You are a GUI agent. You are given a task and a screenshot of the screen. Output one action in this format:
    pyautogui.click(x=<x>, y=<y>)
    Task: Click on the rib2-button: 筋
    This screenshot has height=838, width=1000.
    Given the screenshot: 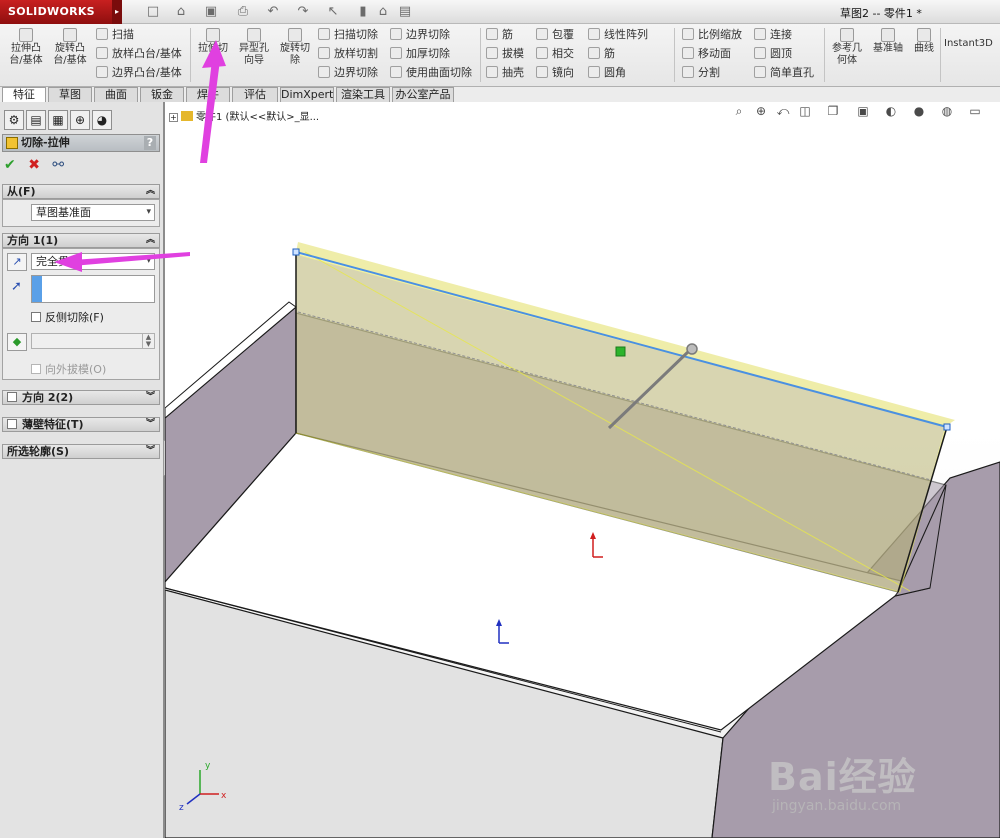 What is the action you would take?
    pyautogui.click(x=601, y=54)
    